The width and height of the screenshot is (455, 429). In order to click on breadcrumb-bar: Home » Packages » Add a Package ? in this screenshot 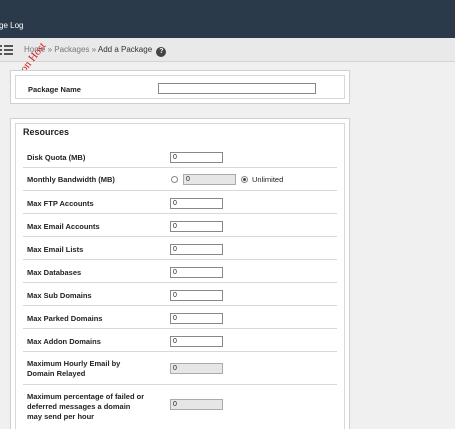, I will do `click(227, 50)`.